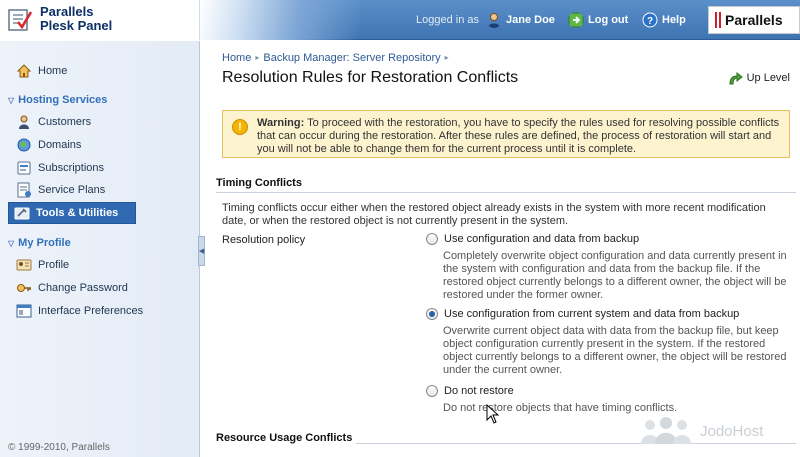 This screenshot has height=457, width=800. Describe the element at coordinates (576, 20) in the screenshot. I see `logout-icon` at that location.